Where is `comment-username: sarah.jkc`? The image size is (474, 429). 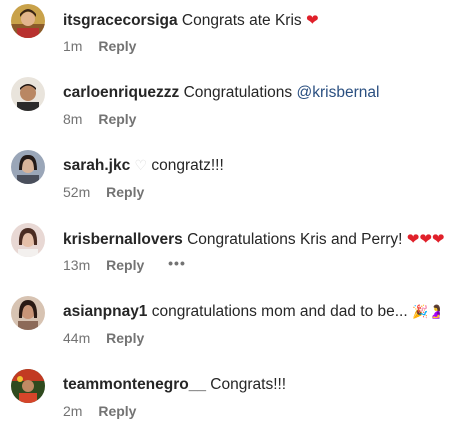
comment-username: sarah.jkc is located at coordinates (96, 165).